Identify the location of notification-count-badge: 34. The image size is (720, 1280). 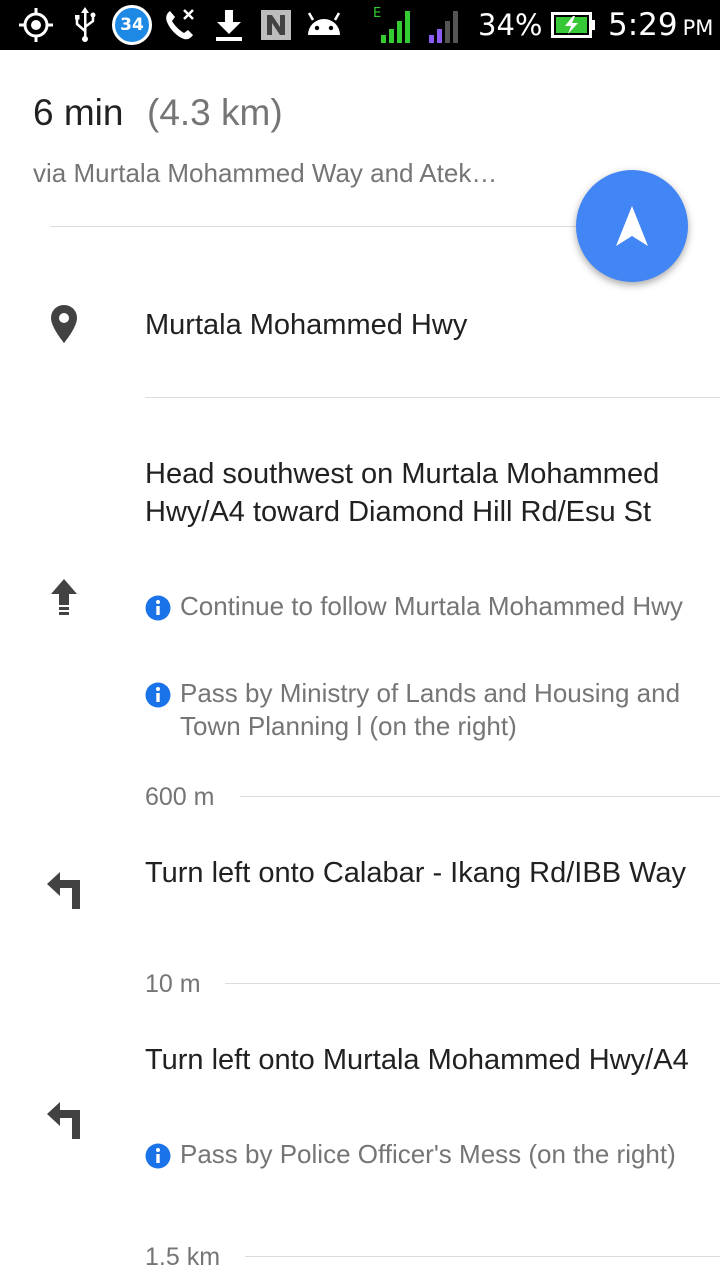
(132, 25).